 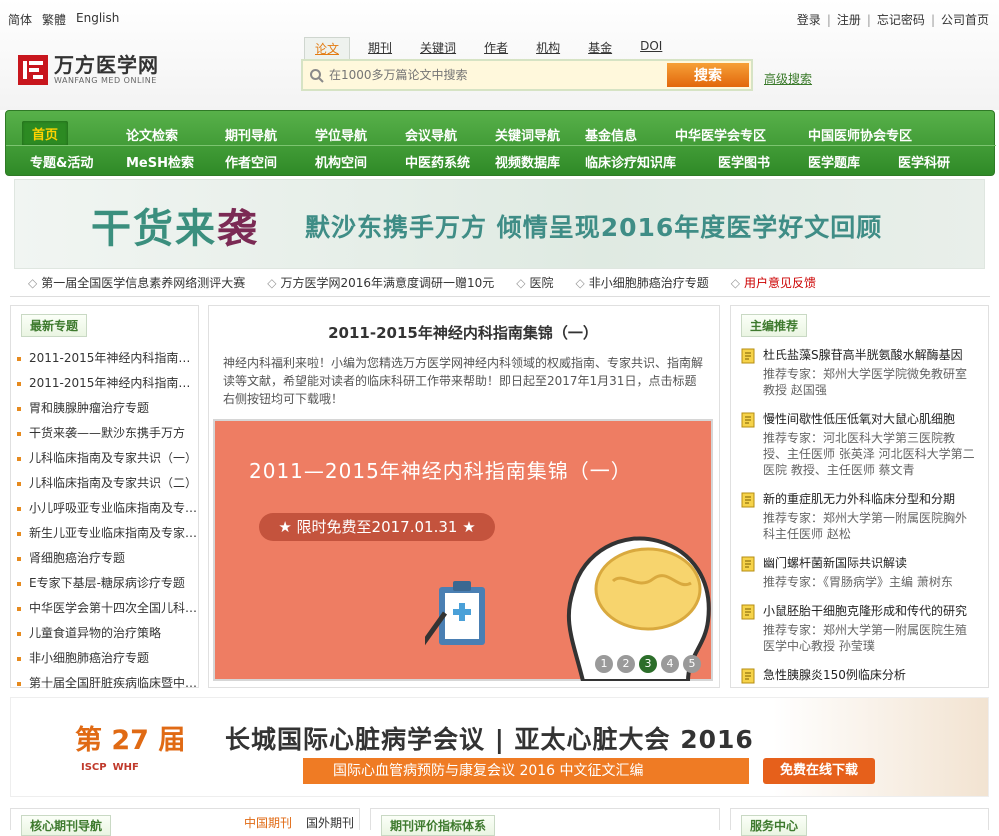 What do you see at coordinates (130, 740) in the screenshot?
I see `banner-edition: 第 27 届` at bounding box center [130, 740].